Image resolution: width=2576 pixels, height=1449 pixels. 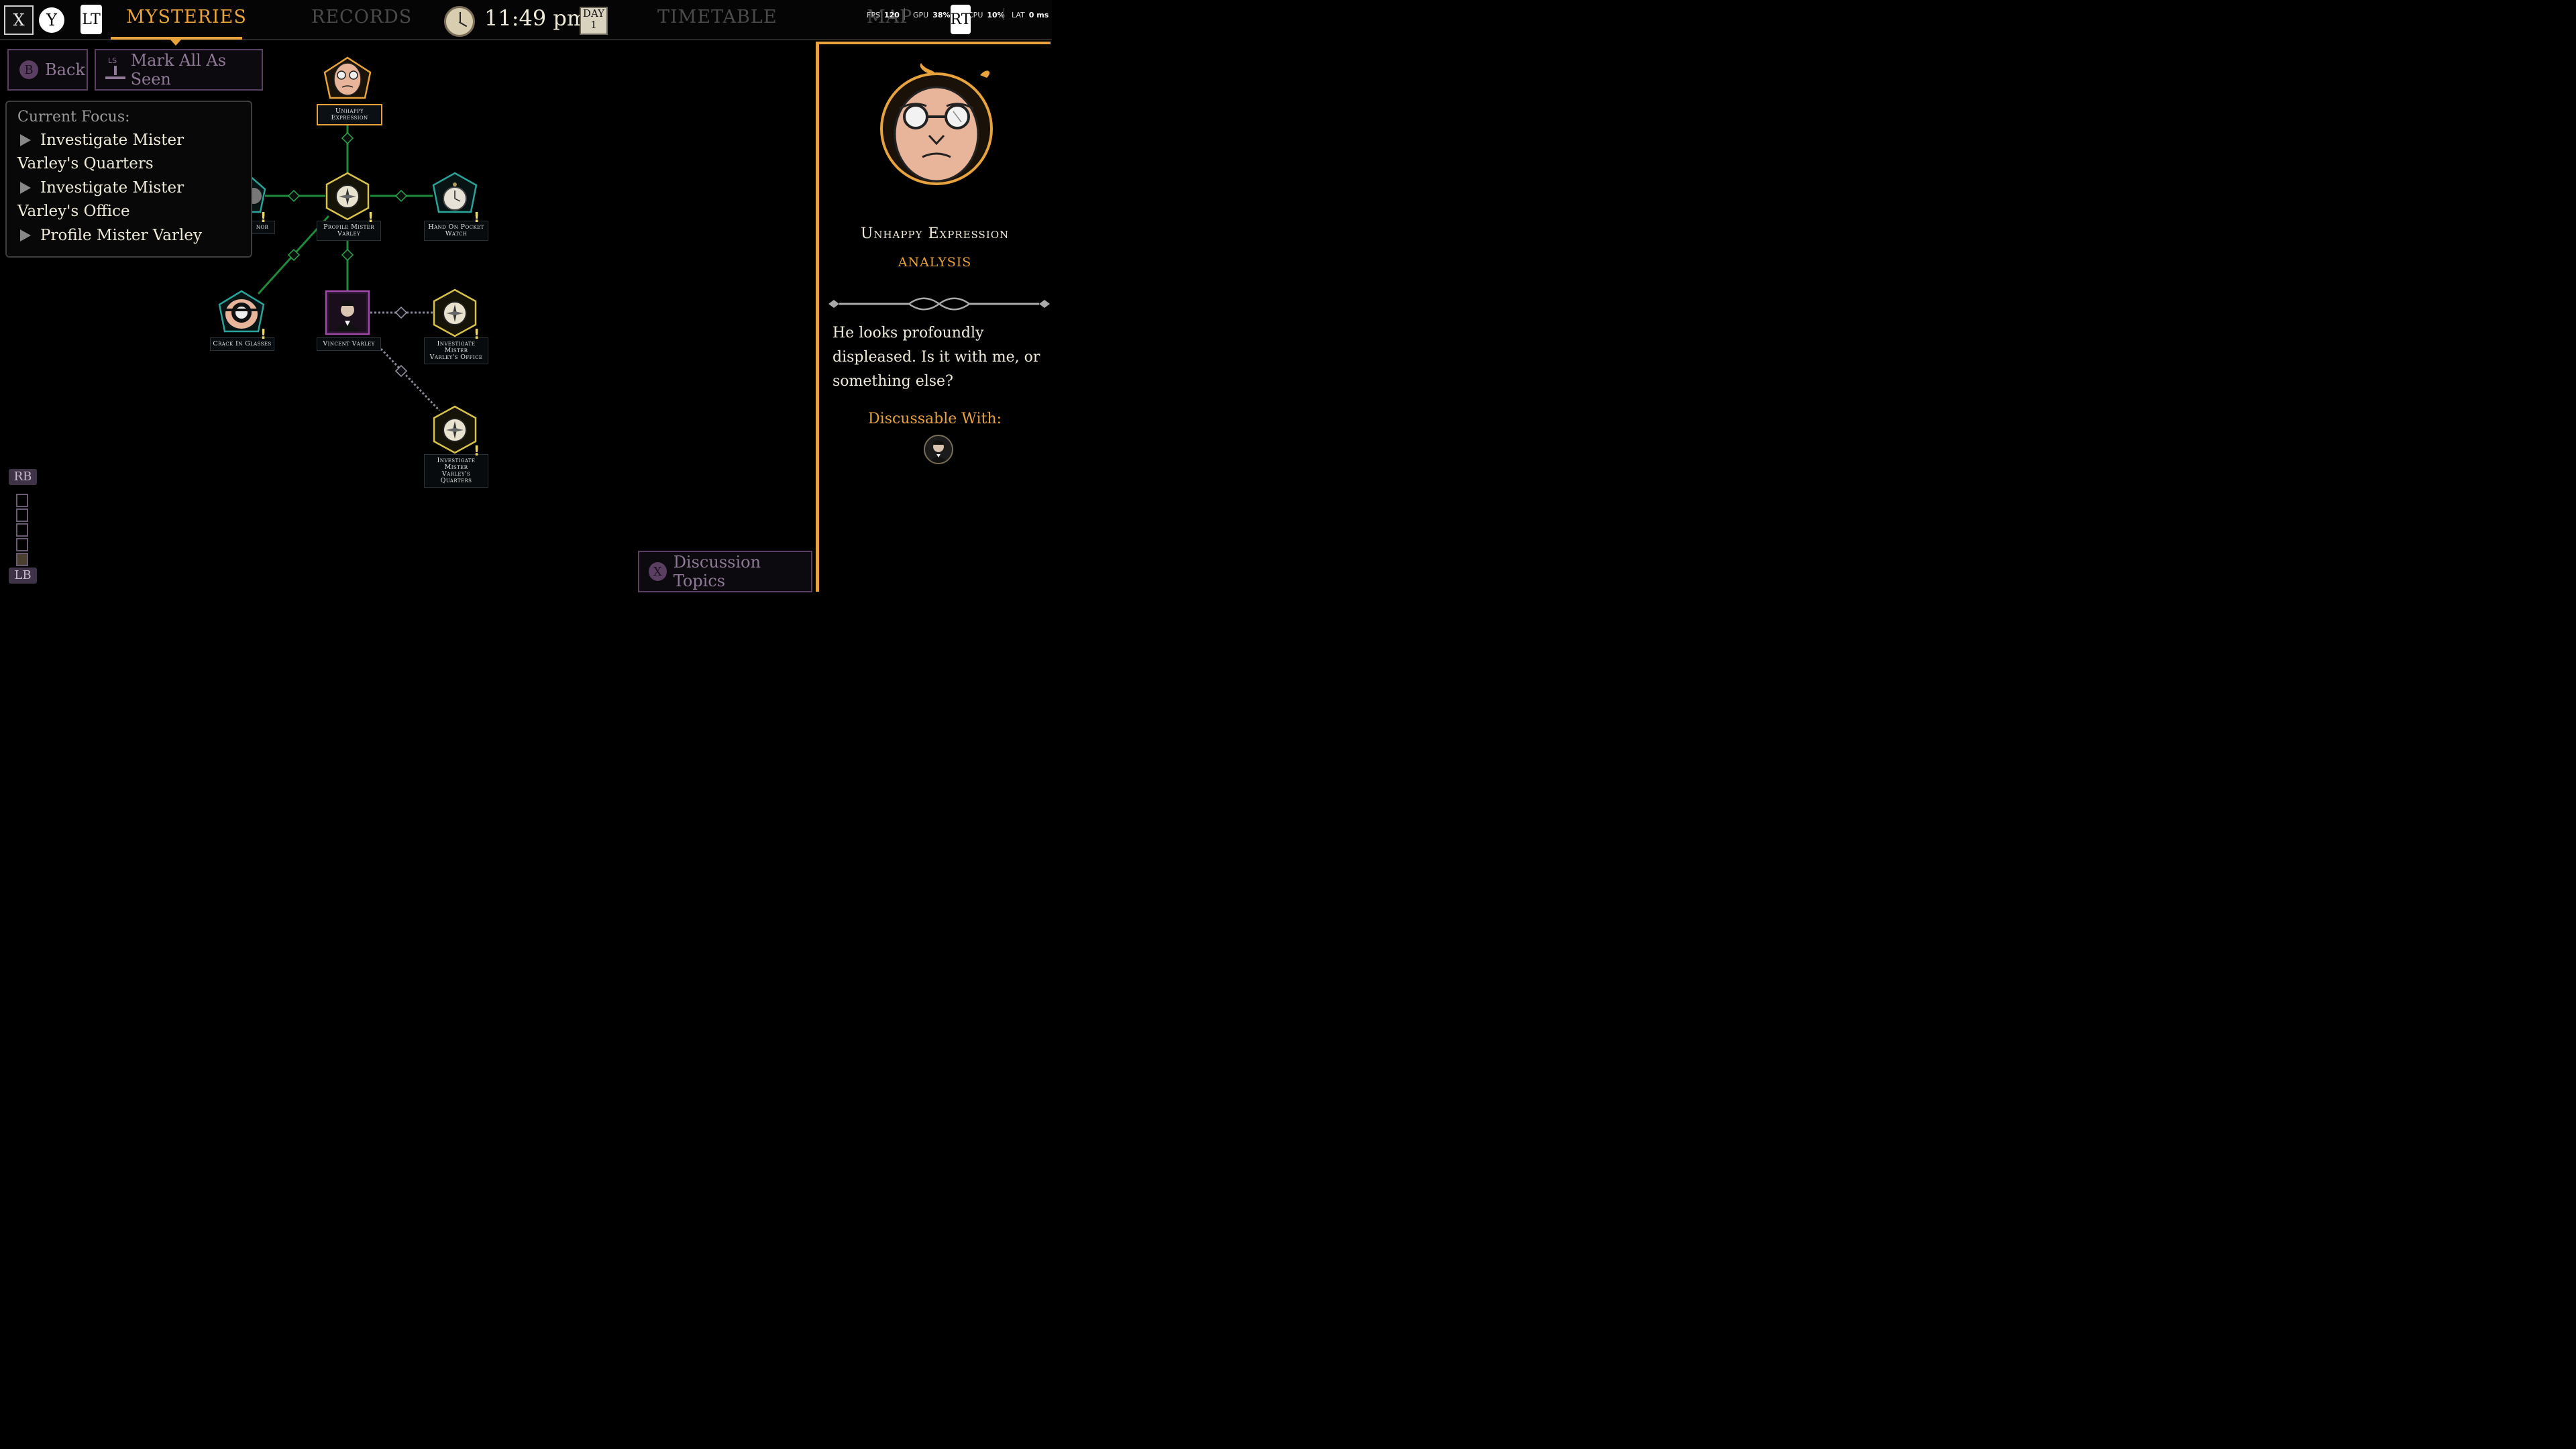 What do you see at coordinates (935, 233) in the screenshot?
I see `clue-title: Unhappy Expression` at bounding box center [935, 233].